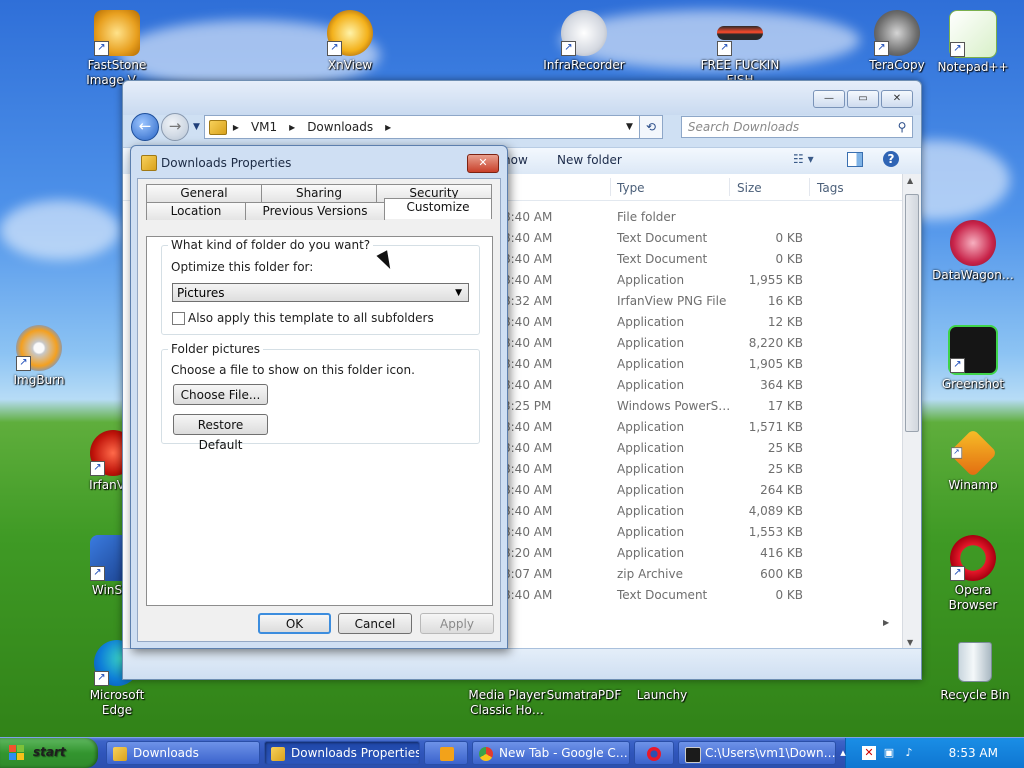  Describe the element at coordinates (749, 188) in the screenshot. I see `column-size: Size` at that location.